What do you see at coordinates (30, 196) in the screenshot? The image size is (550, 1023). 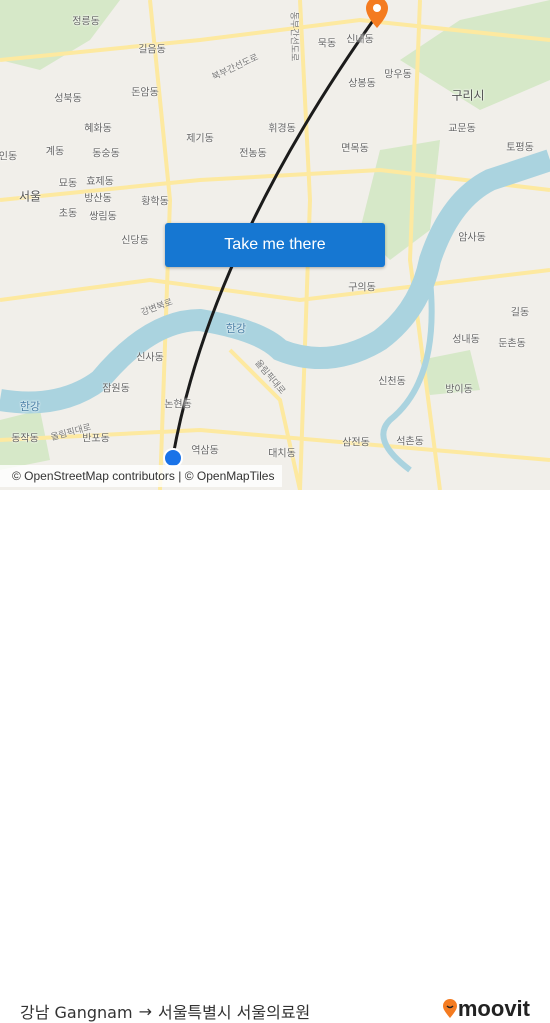 I see `map-label: 서울` at bounding box center [30, 196].